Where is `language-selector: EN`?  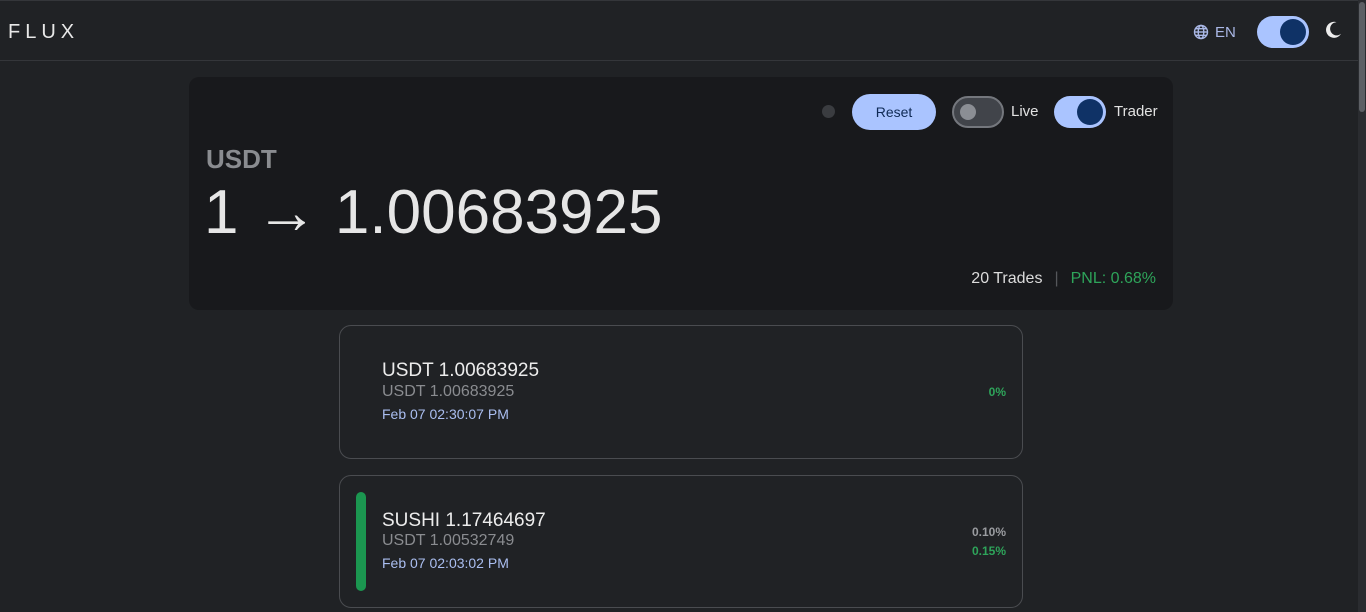 language-selector: EN is located at coordinates (1214, 32).